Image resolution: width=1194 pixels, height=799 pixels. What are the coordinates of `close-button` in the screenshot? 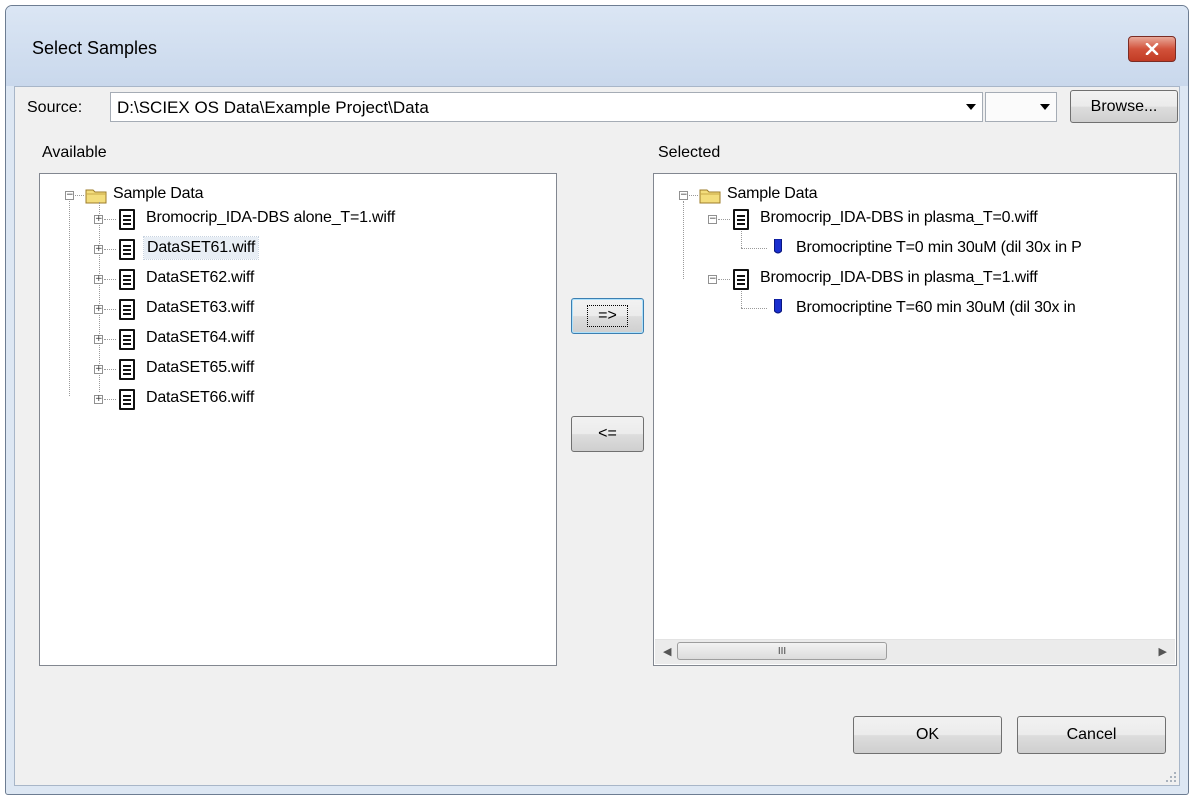 It's located at (1152, 49).